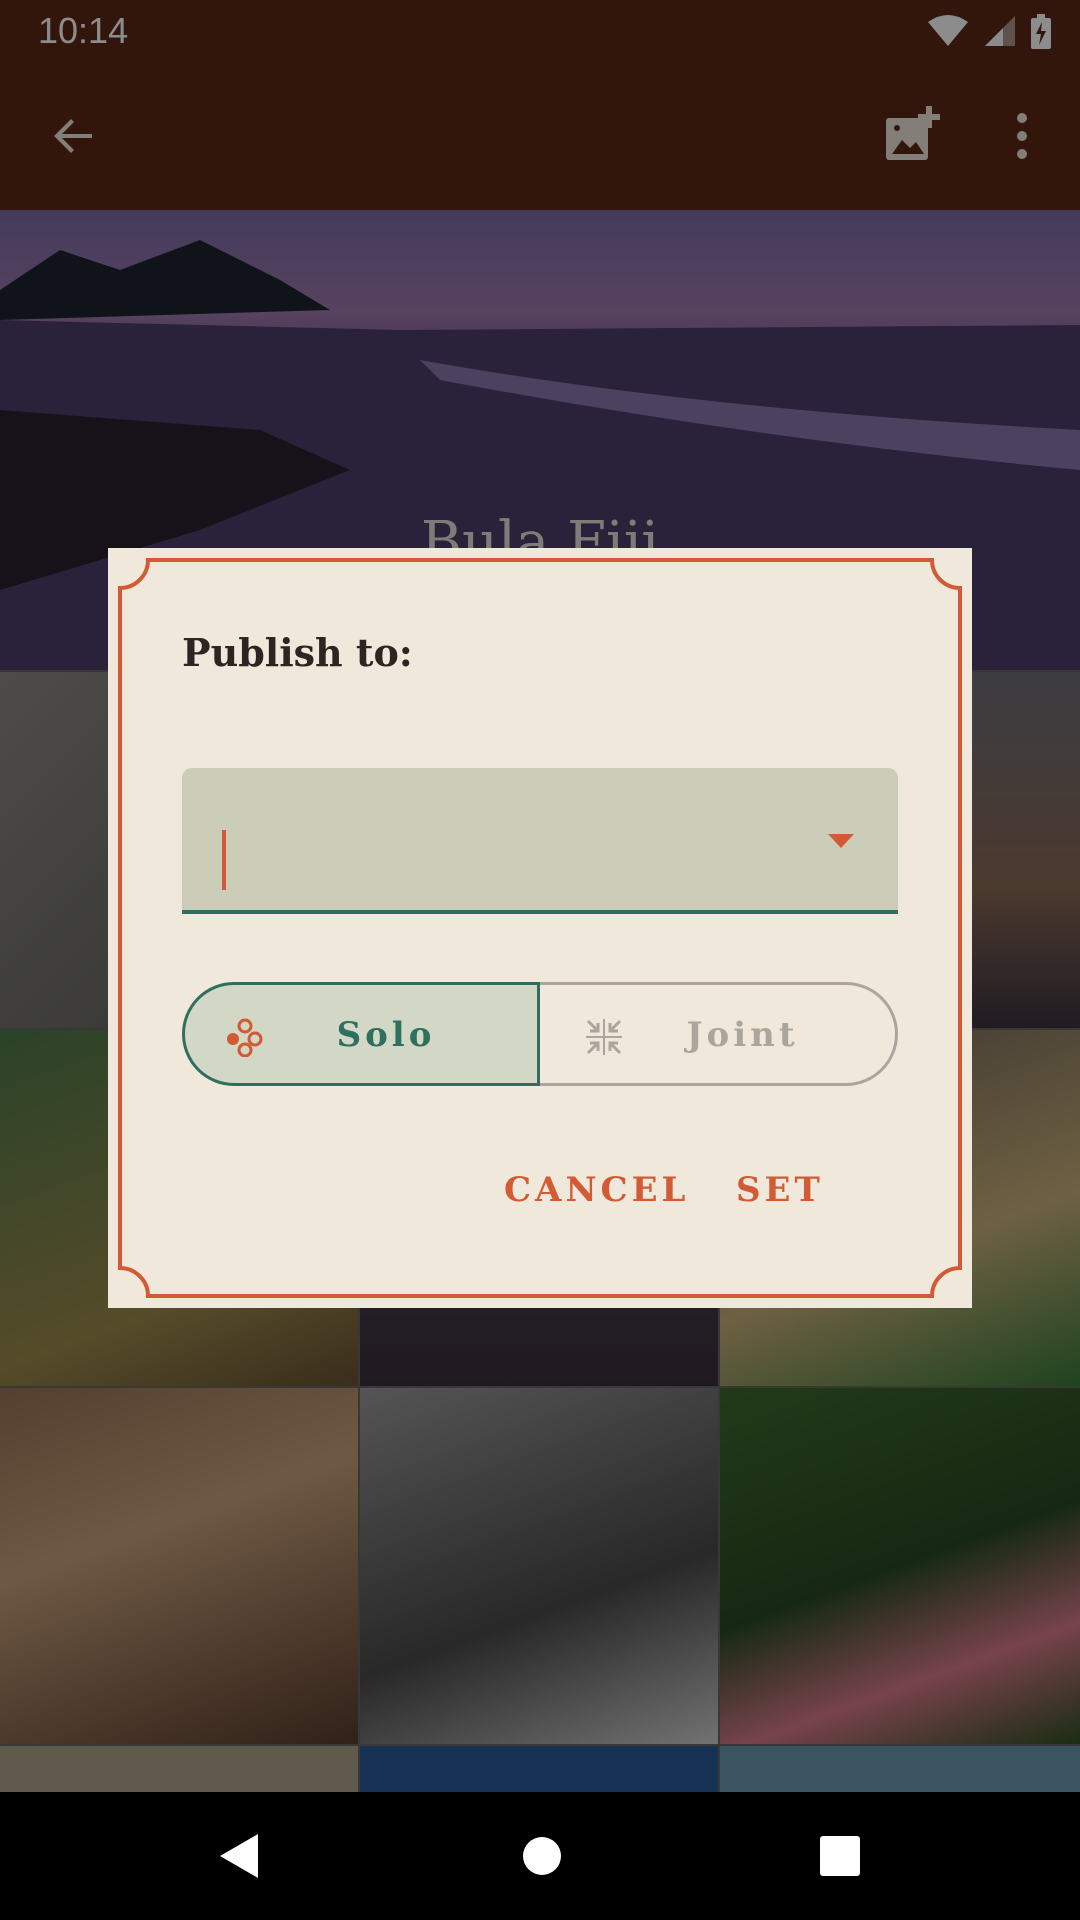  What do you see at coordinates (841, 841) in the screenshot?
I see `dropdown-arrow-icon` at bounding box center [841, 841].